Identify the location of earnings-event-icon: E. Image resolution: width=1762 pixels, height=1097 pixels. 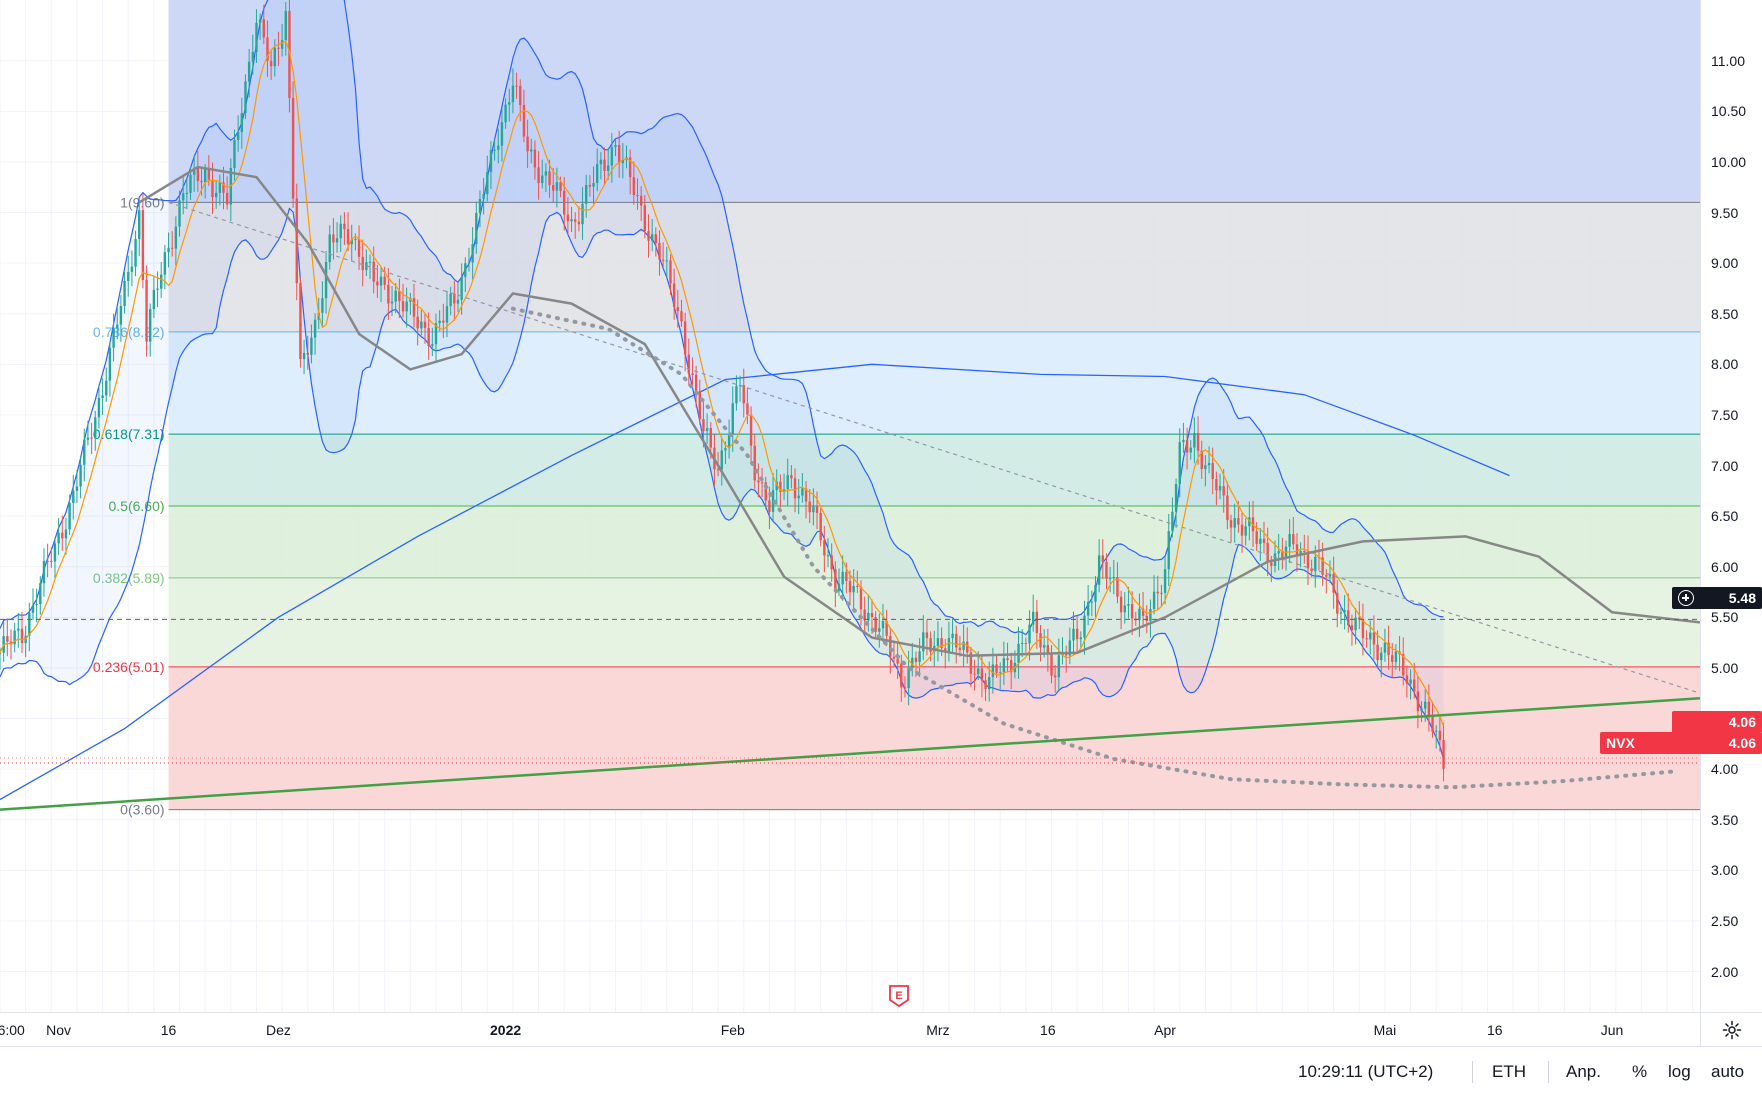
(899, 996).